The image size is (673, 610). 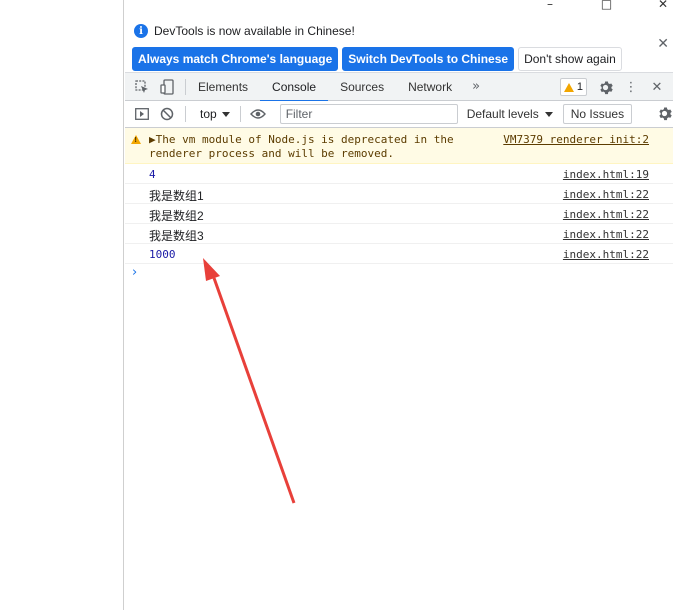 I want to click on warning-source-link: VM7379 renderer init:2, so click(x=576, y=139).